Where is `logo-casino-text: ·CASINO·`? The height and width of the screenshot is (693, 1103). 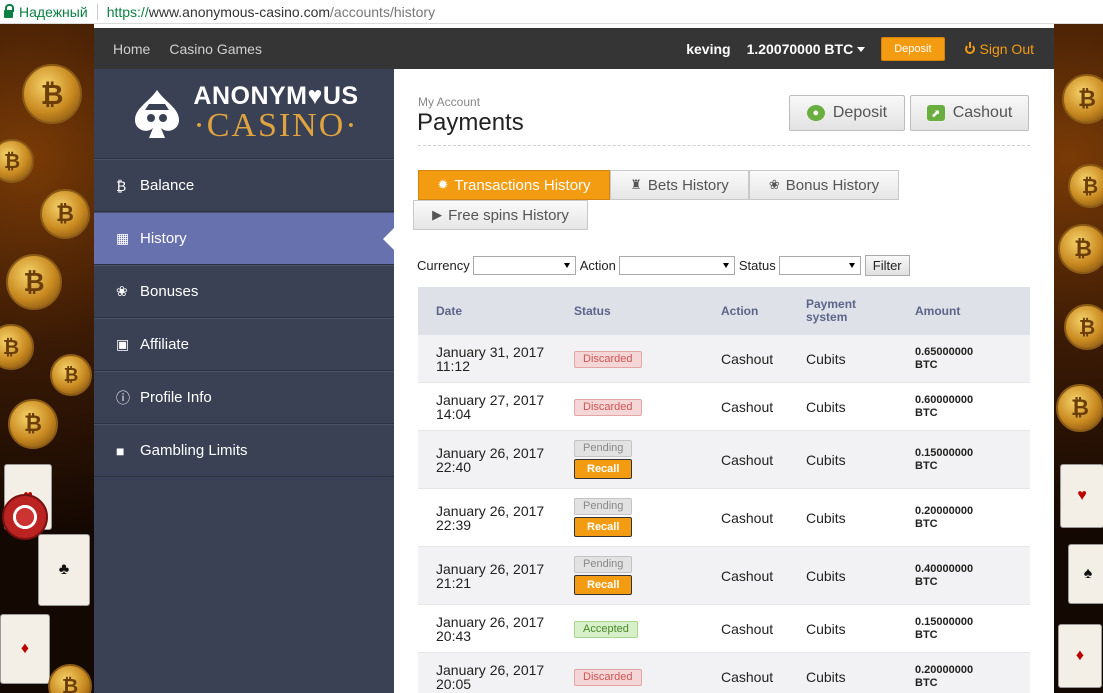
logo-casino-text: ·CASINO· is located at coordinates (276, 125).